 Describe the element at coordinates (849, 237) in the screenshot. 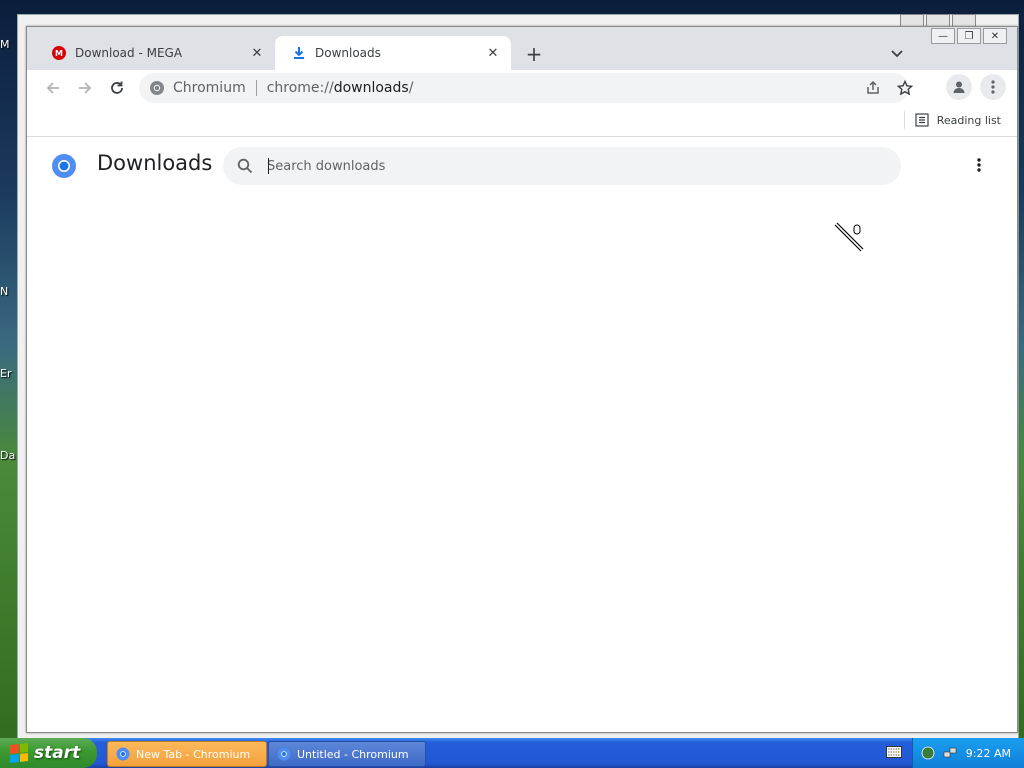

I see `mouse-cursor-icon` at that location.